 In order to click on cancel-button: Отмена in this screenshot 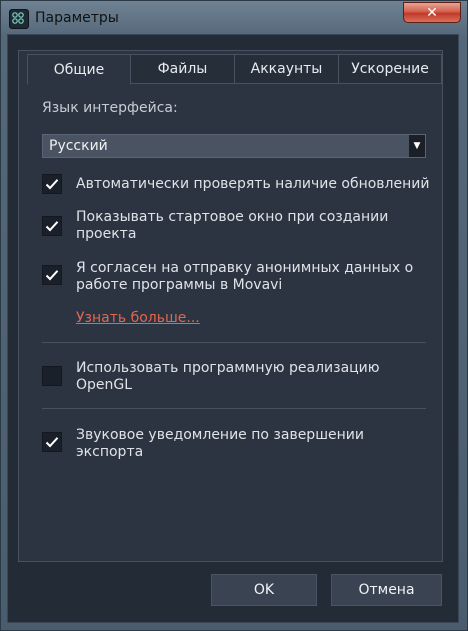, I will do `click(386, 590)`.